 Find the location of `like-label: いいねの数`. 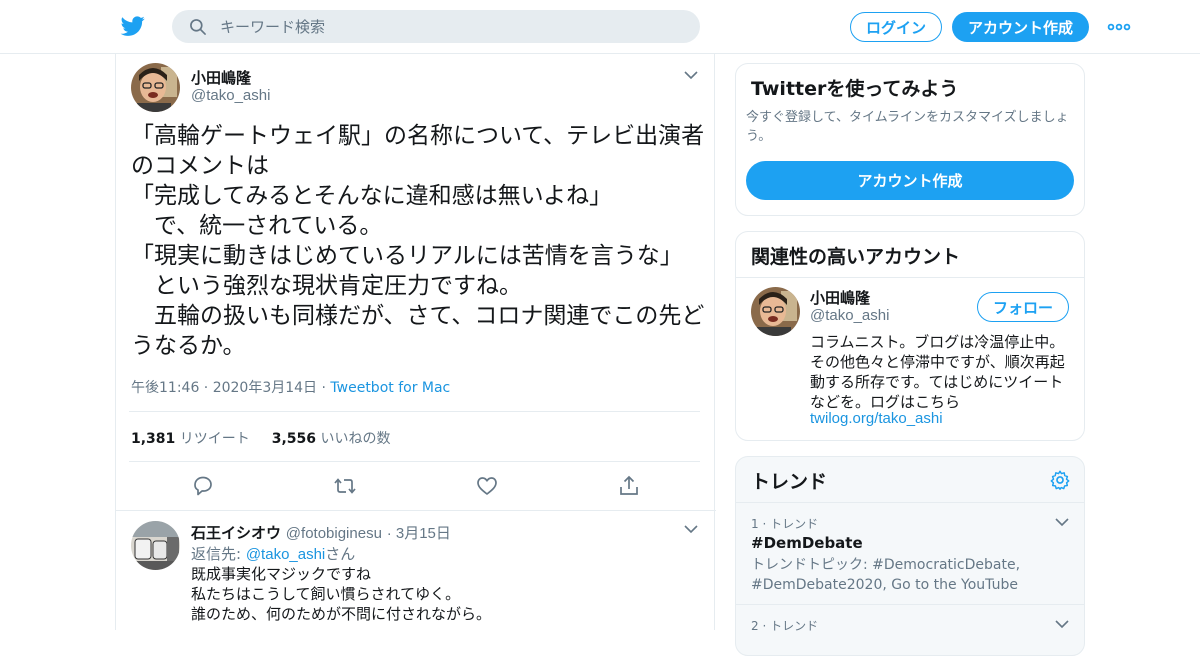

like-label: いいねの数 is located at coordinates (355, 439).